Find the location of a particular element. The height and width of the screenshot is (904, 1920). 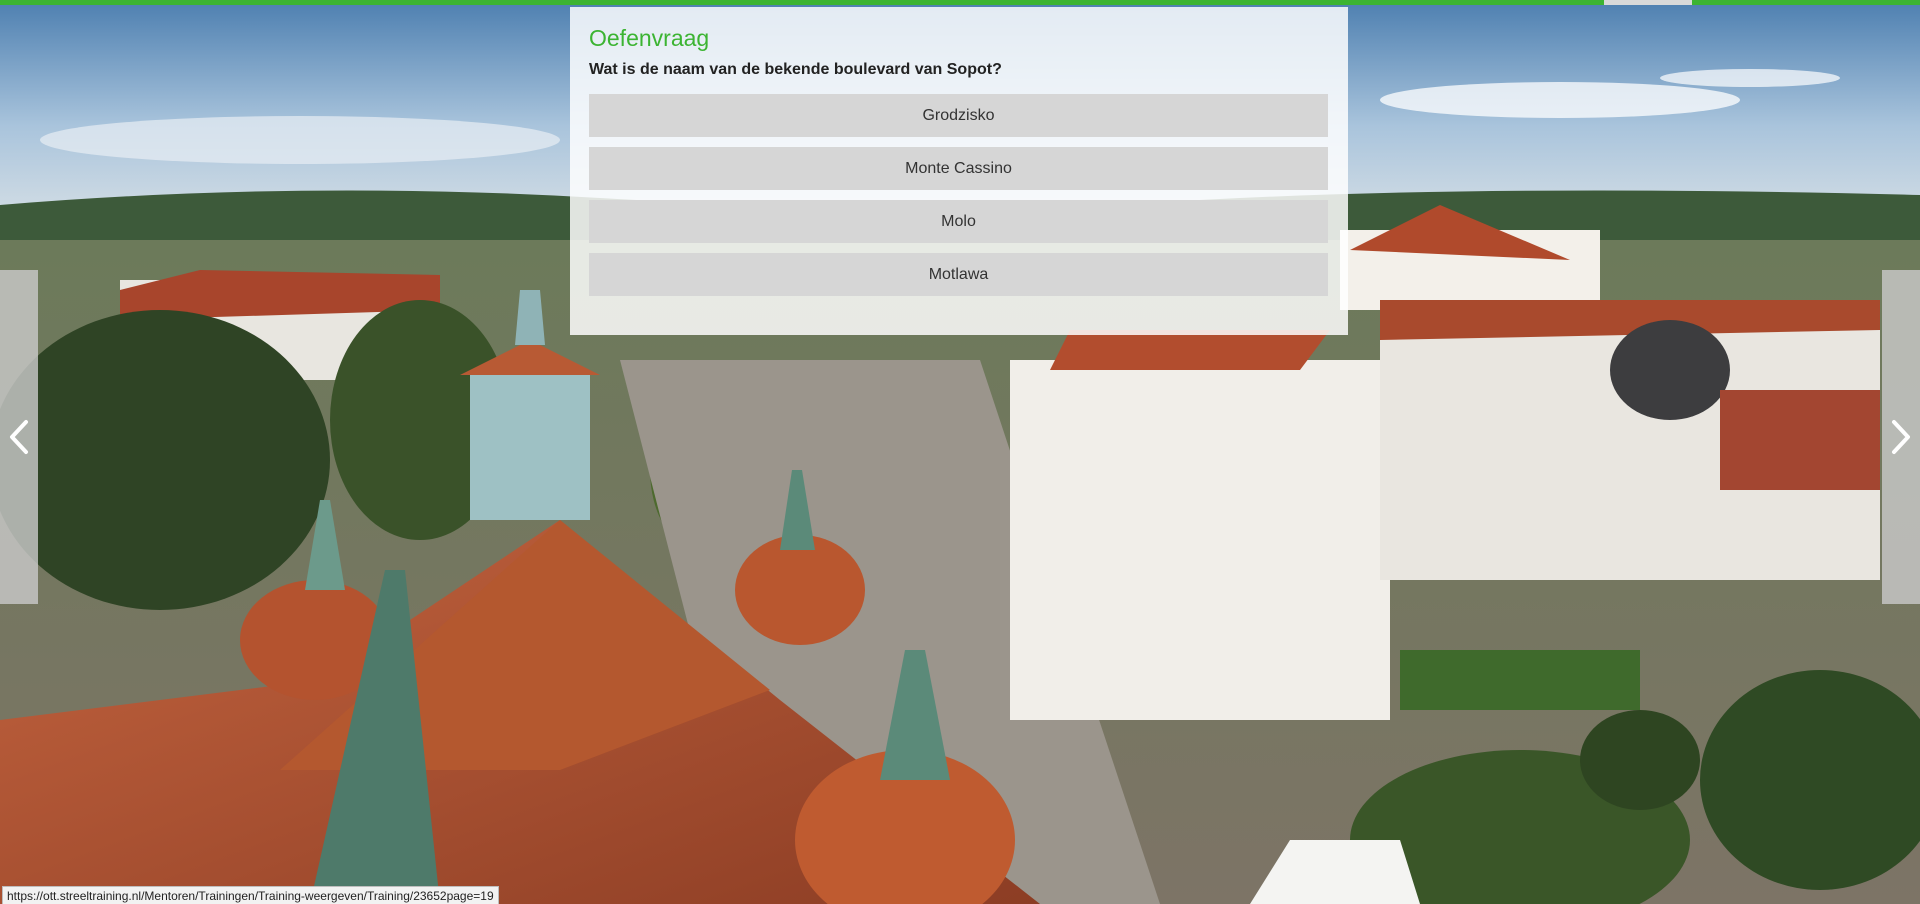

answer-button-molo: Molo is located at coordinates (958, 221).